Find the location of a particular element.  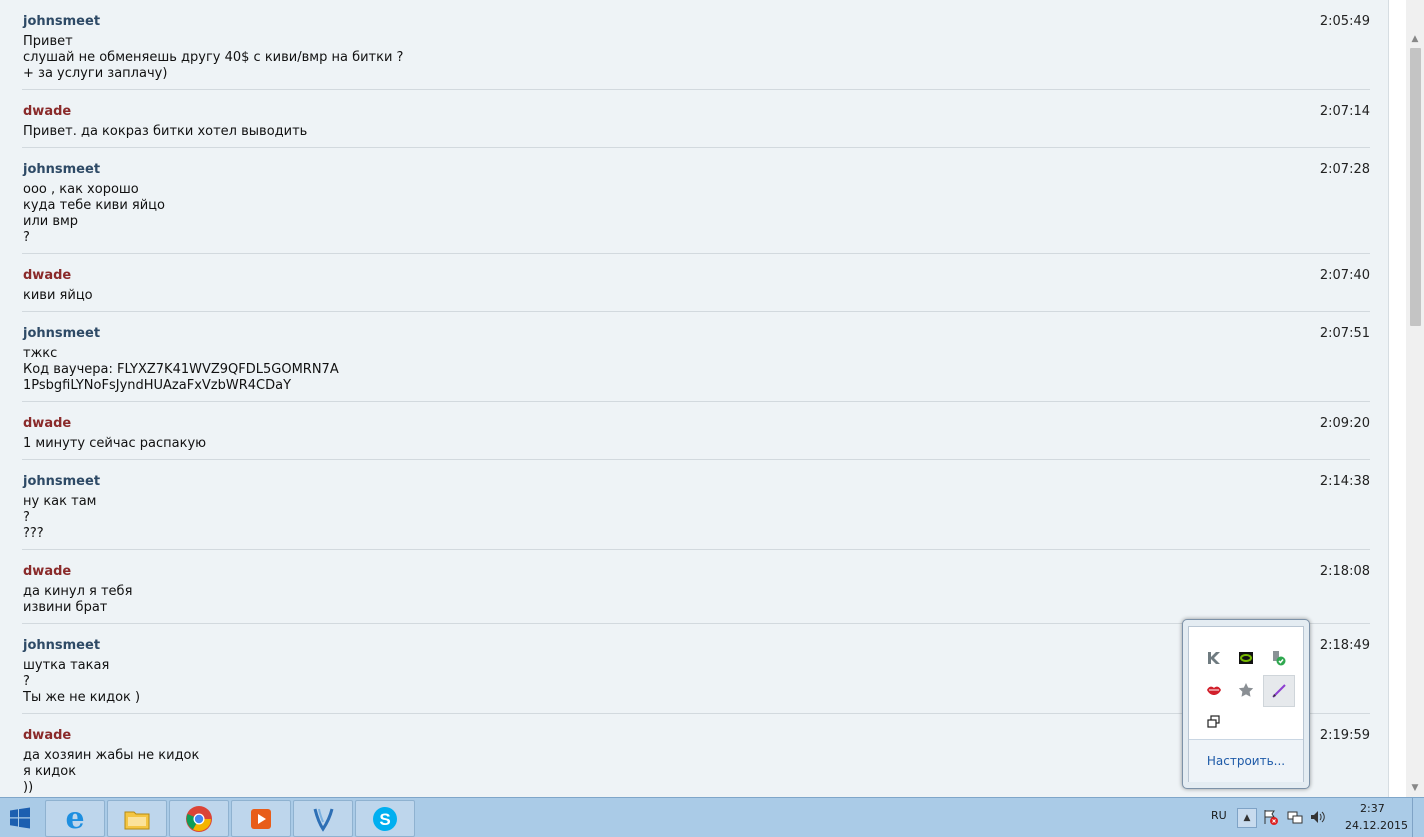

internet-explorer-icon: e is located at coordinates (75, 818).